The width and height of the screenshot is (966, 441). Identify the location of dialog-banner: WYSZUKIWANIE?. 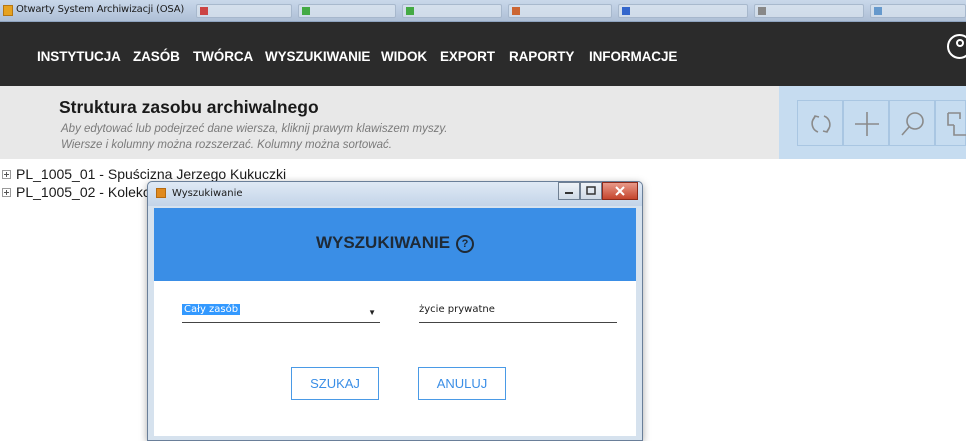
(395, 244).